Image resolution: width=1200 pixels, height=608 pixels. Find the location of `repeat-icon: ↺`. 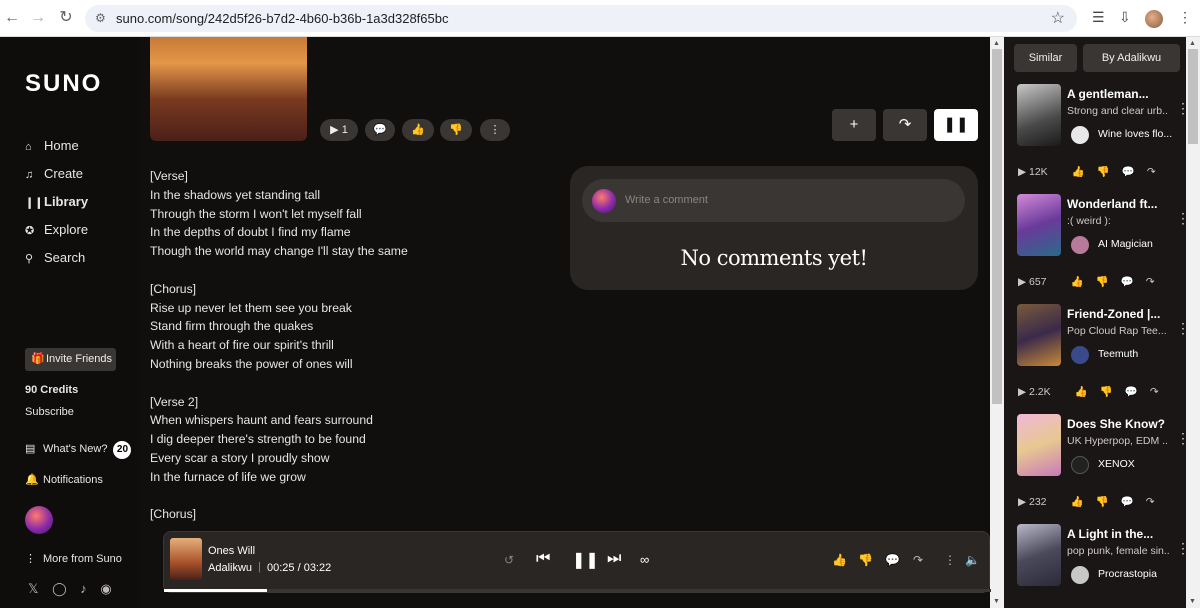

repeat-icon: ↺ is located at coordinates (509, 560).